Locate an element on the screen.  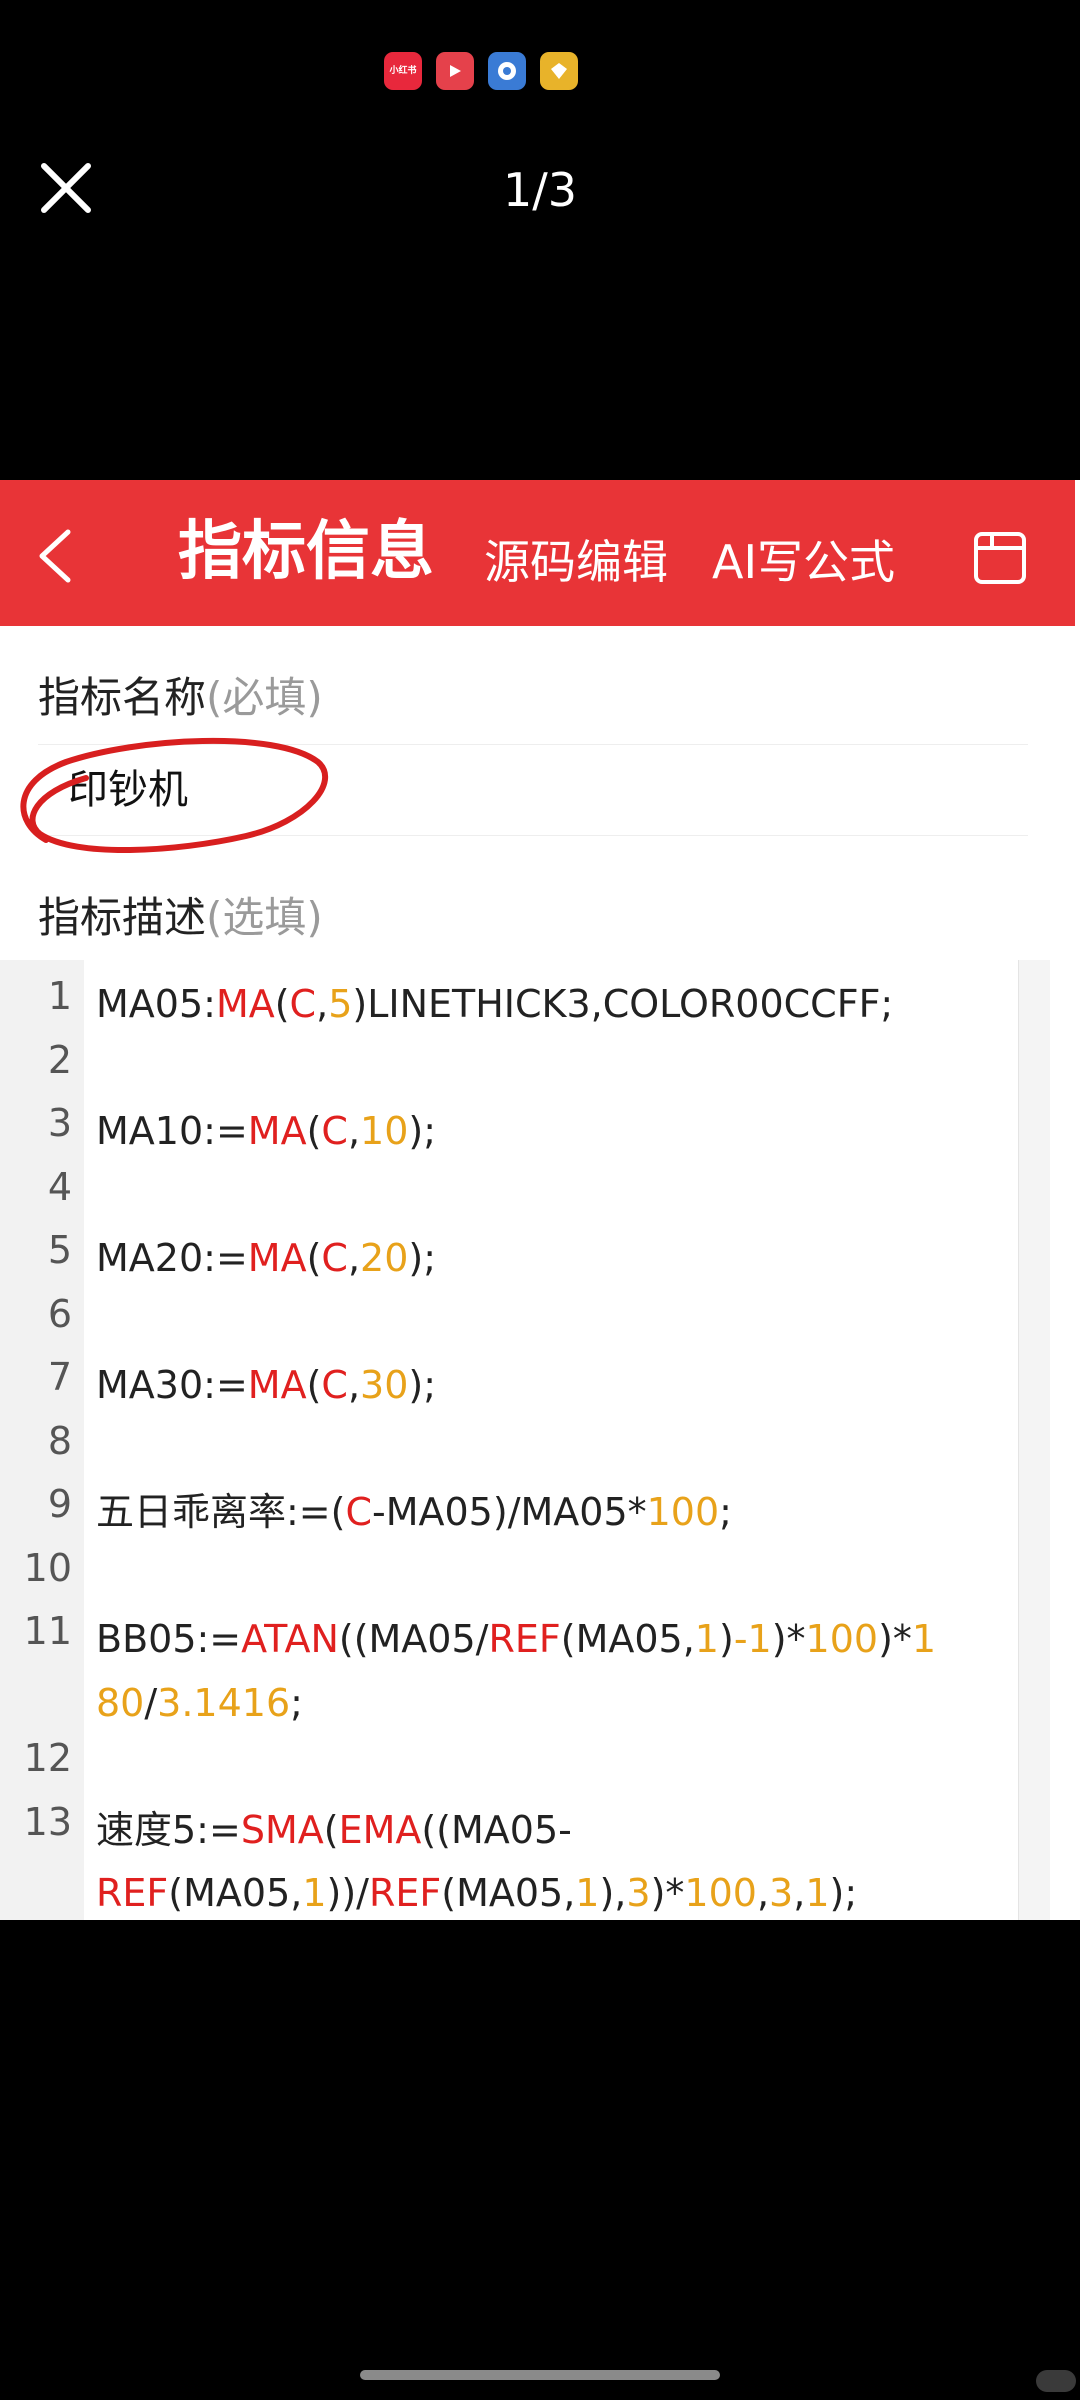
code-token: 20 is located at coordinates (384, 1258).